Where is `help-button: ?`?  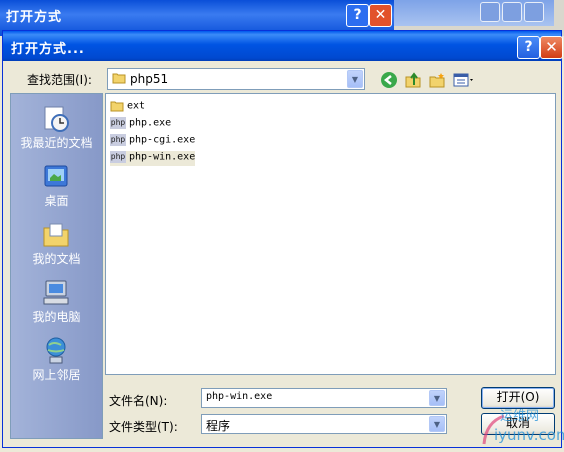 help-button: ? is located at coordinates (528, 47).